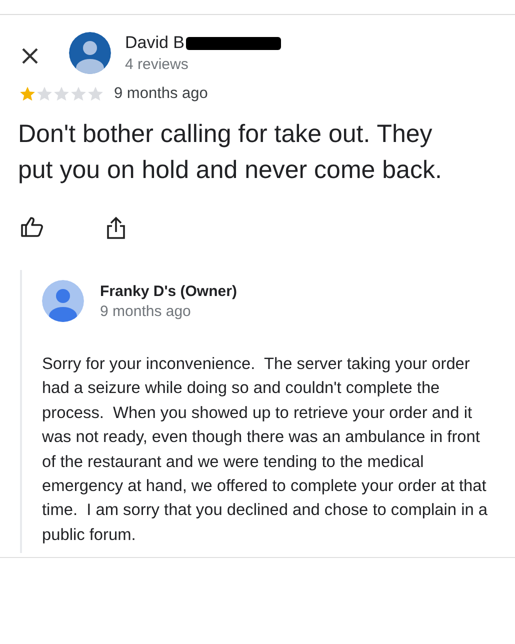  Describe the element at coordinates (157, 64) in the screenshot. I see `review-count: 4 reviews` at that location.